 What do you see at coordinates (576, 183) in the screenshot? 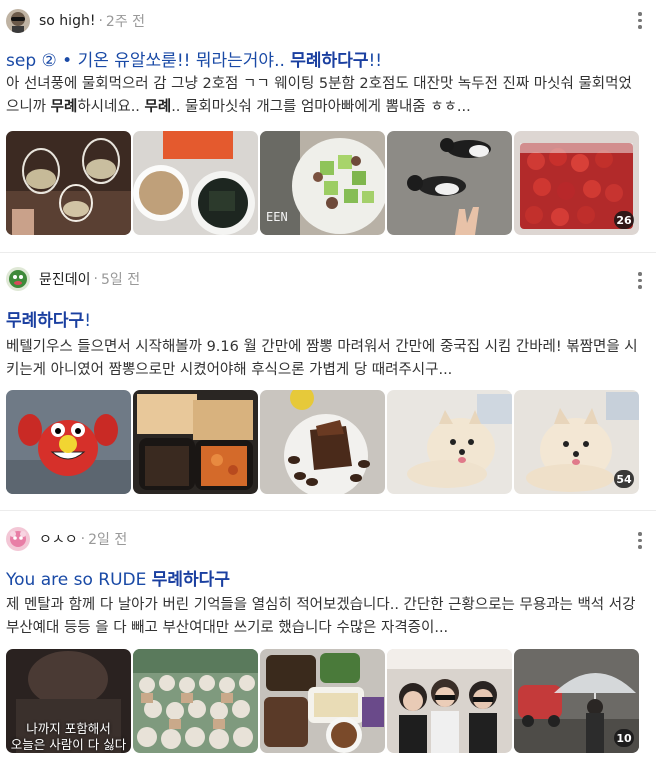
I see `strawberries-photo: 26` at bounding box center [576, 183].